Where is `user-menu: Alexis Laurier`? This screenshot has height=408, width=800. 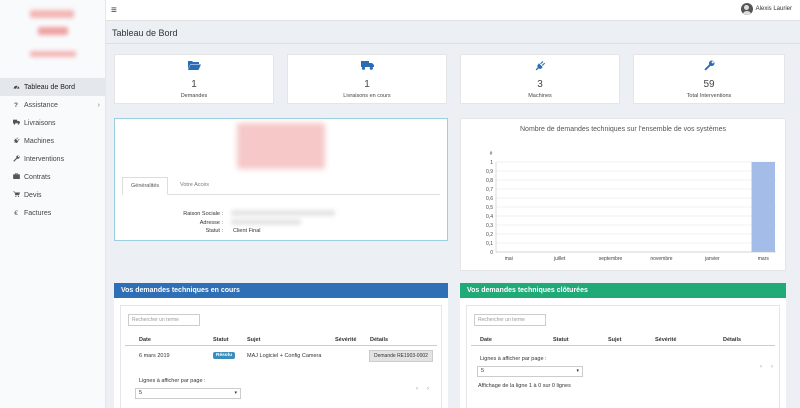 user-menu: Alexis Laurier is located at coordinates (766, 9).